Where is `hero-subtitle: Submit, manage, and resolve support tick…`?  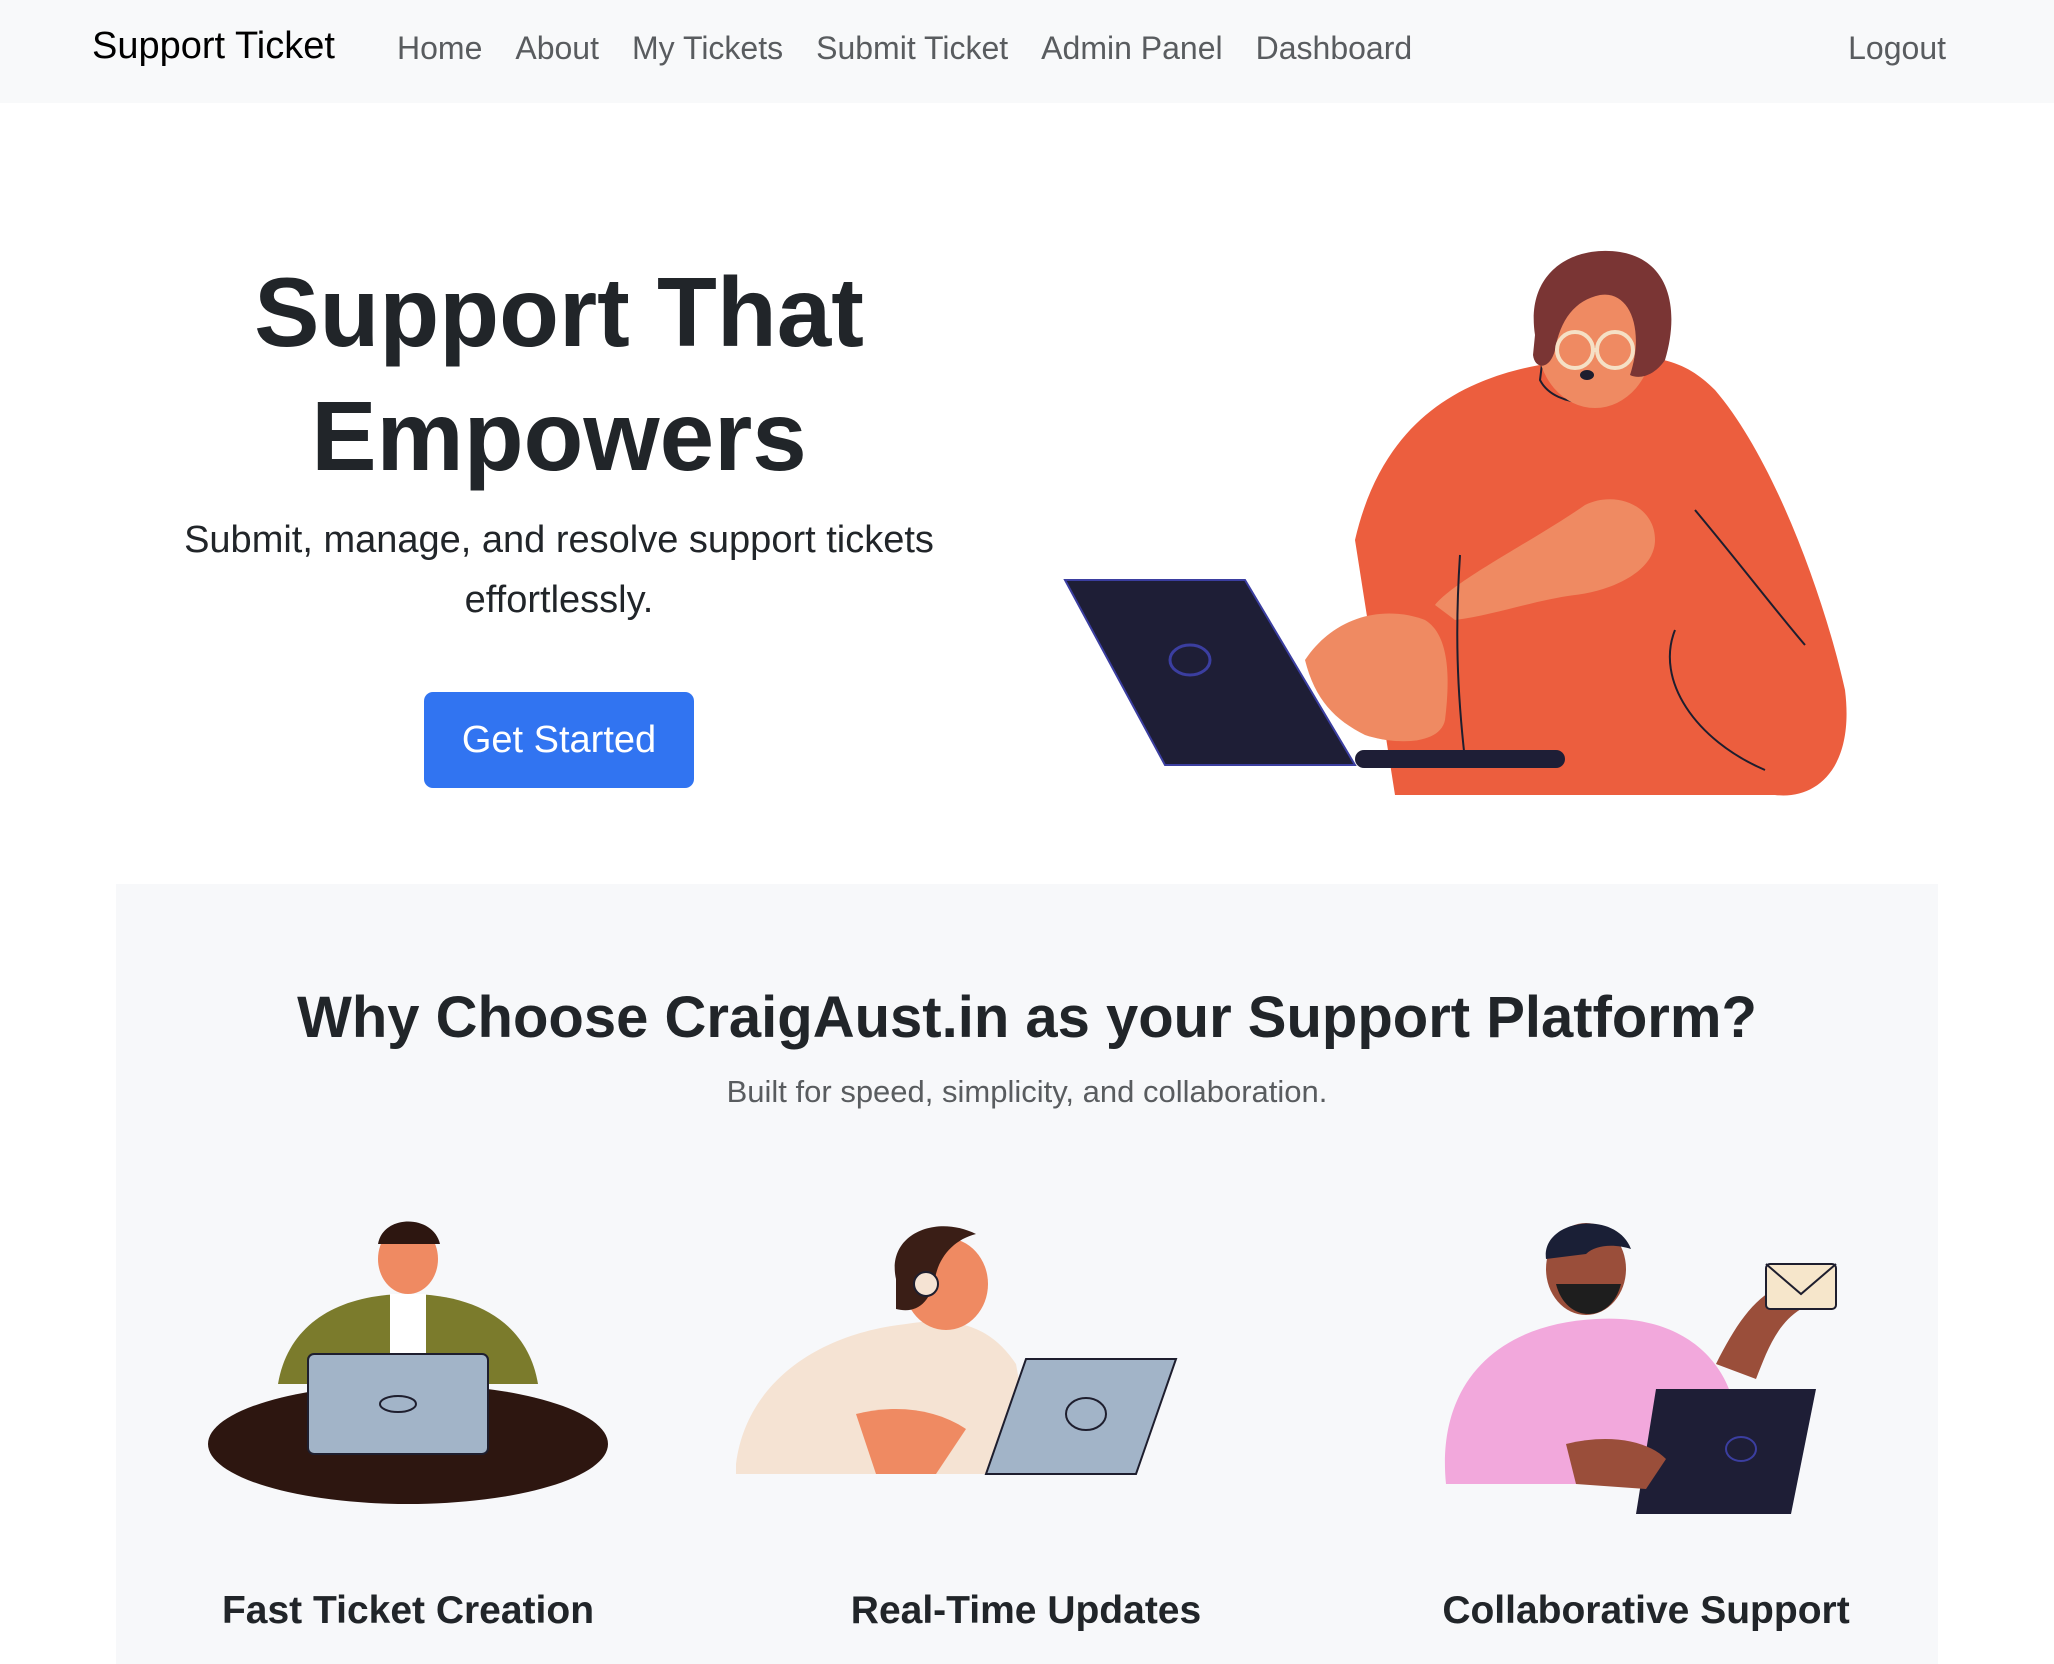 hero-subtitle: Submit, manage, and resolve support tick… is located at coordinates (559, 570).